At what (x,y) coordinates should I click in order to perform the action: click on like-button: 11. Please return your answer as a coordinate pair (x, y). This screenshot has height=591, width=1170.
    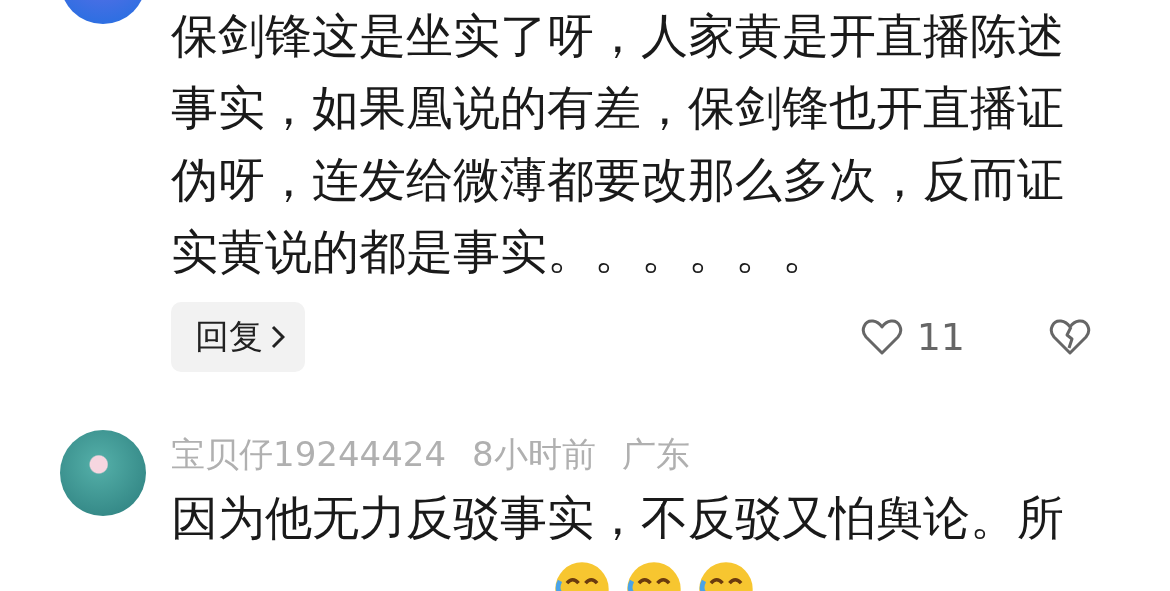
    Looking at the image, I should click on (912, 337).